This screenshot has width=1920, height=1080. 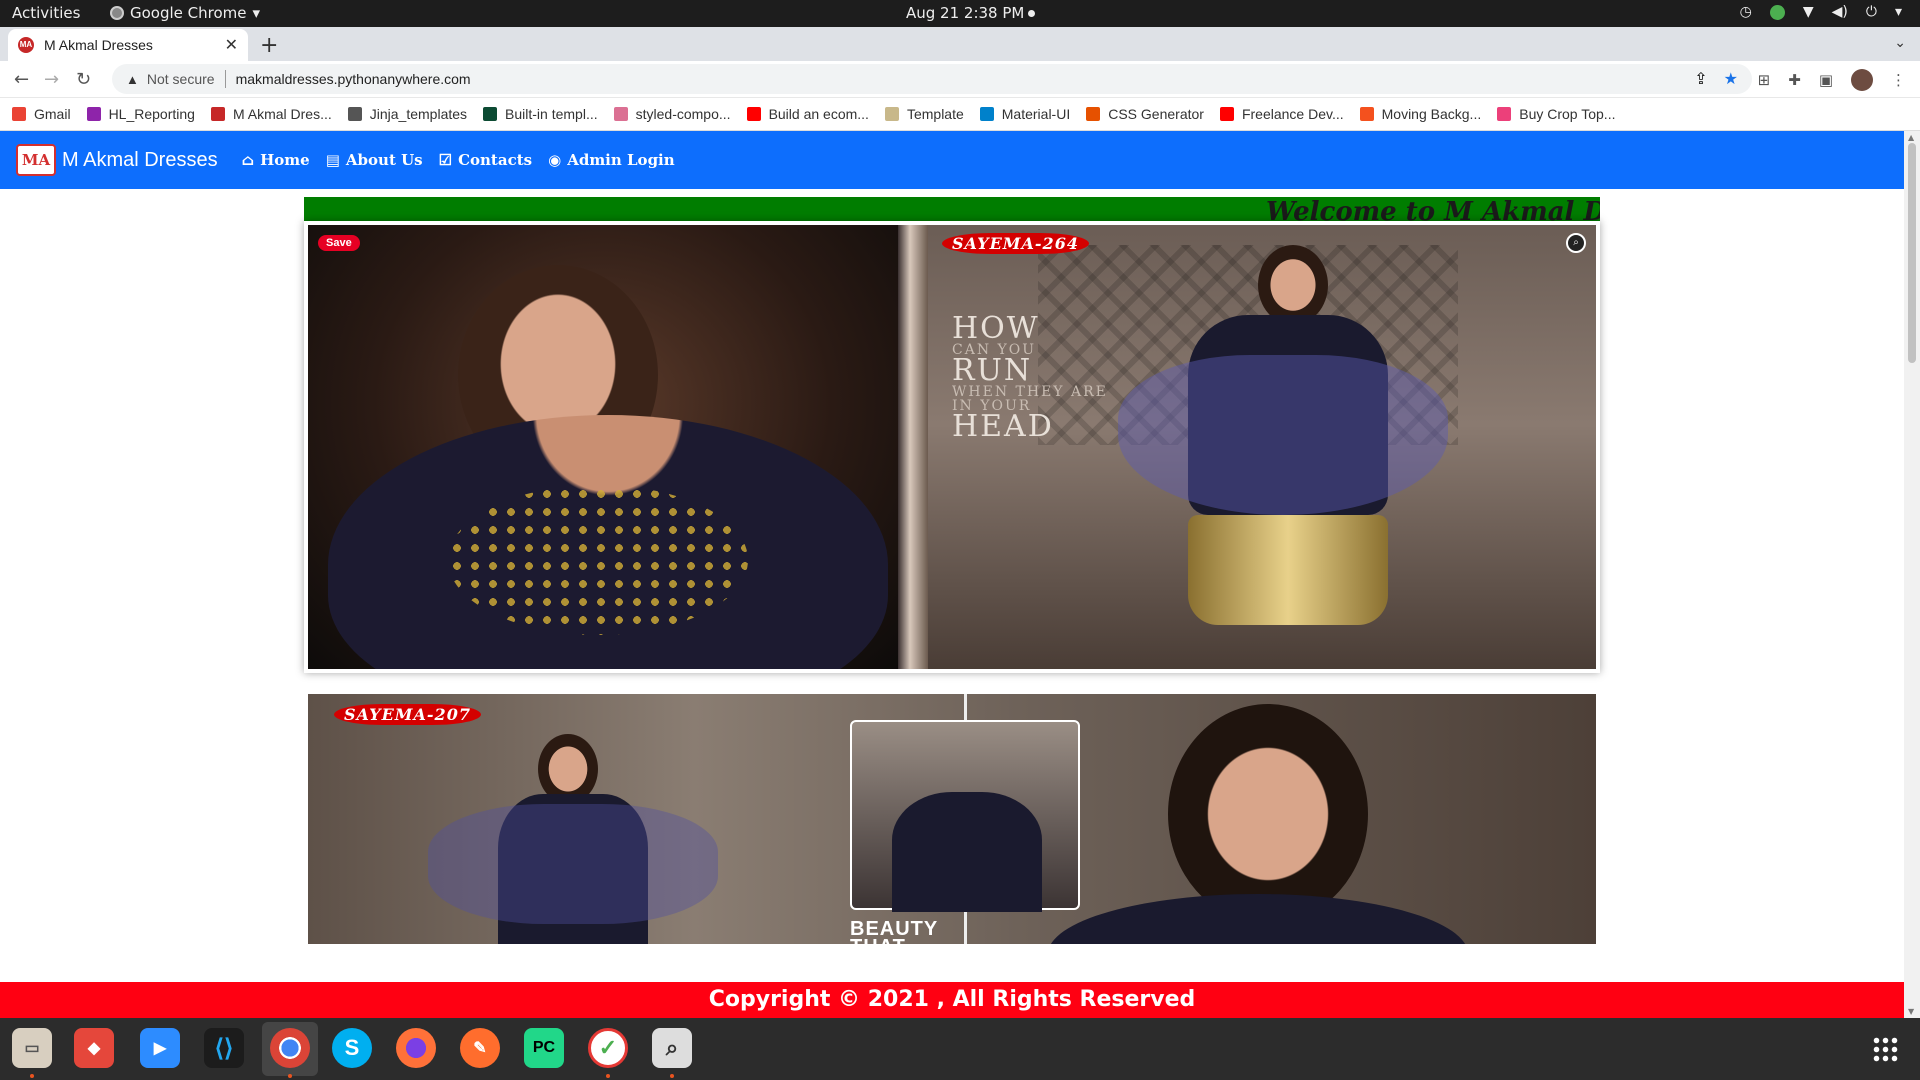 What do you see at coordinates (407, 114) in the screenshot?
I see `bookmark-item: Jinja_templates` at bounding box center [407, 114].